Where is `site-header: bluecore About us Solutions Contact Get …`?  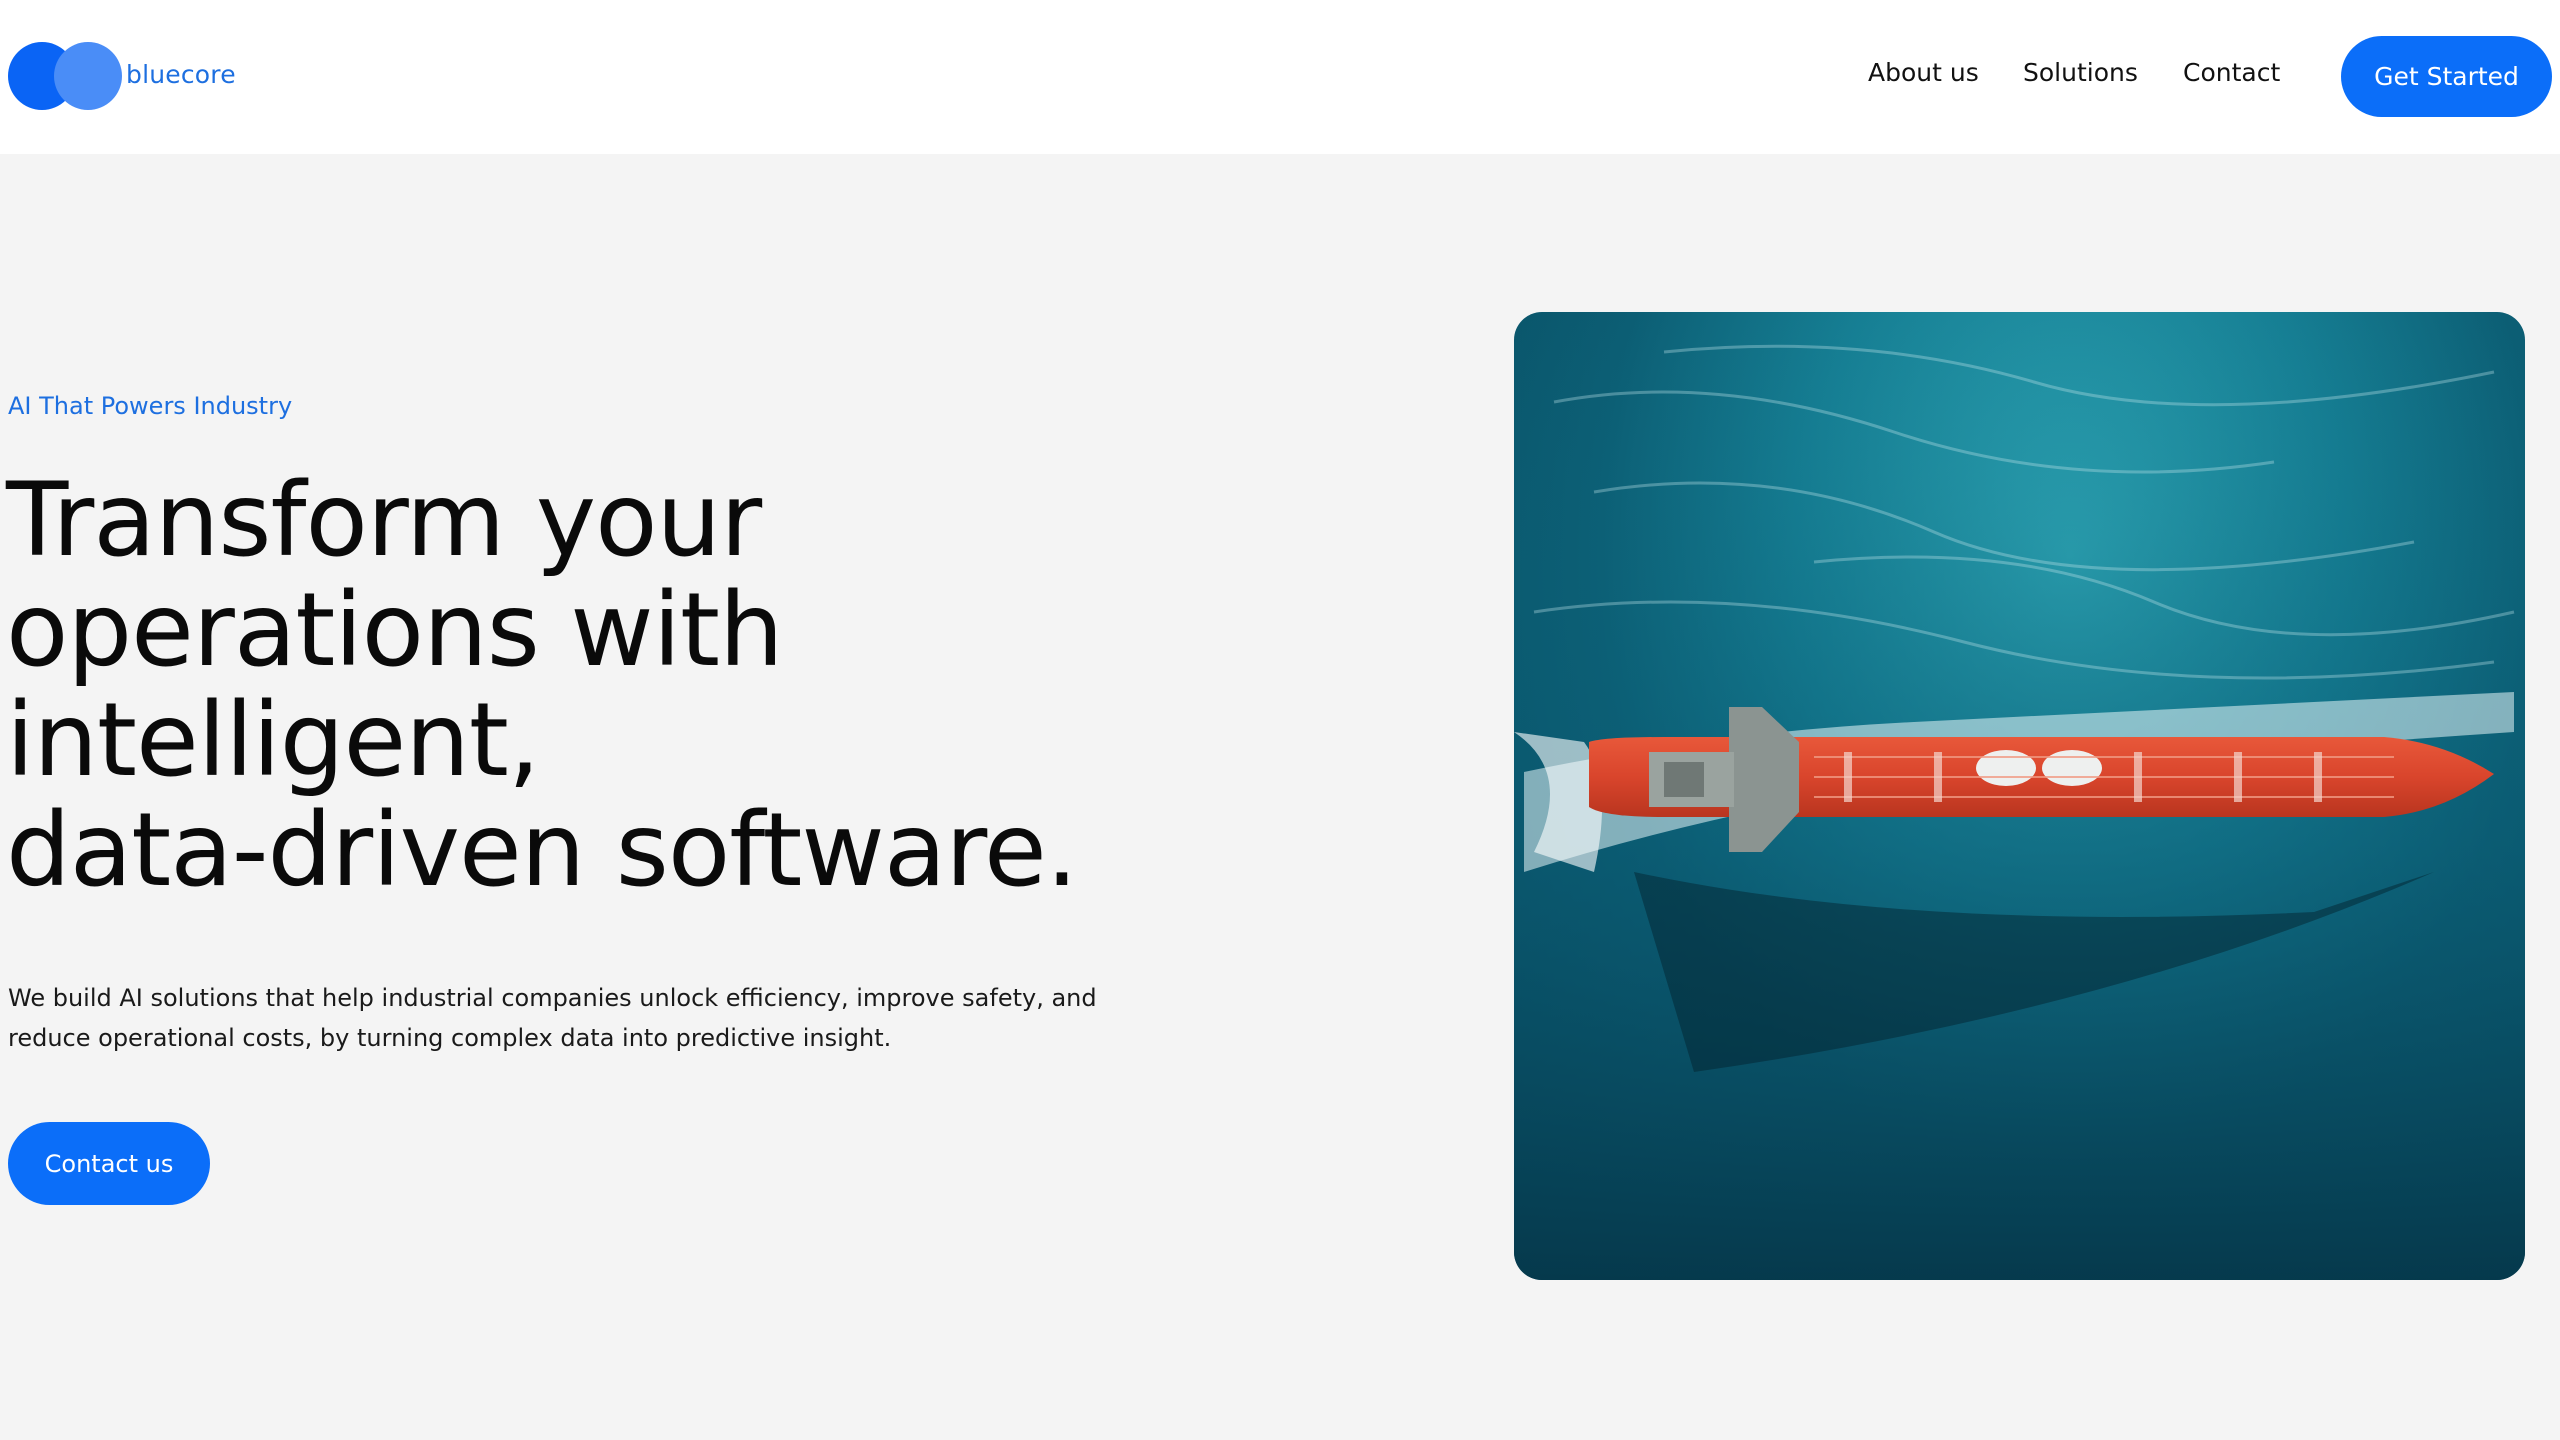 site-header: bluecore About us Solutions Contact Get … is located at coordinates (1280, 77).